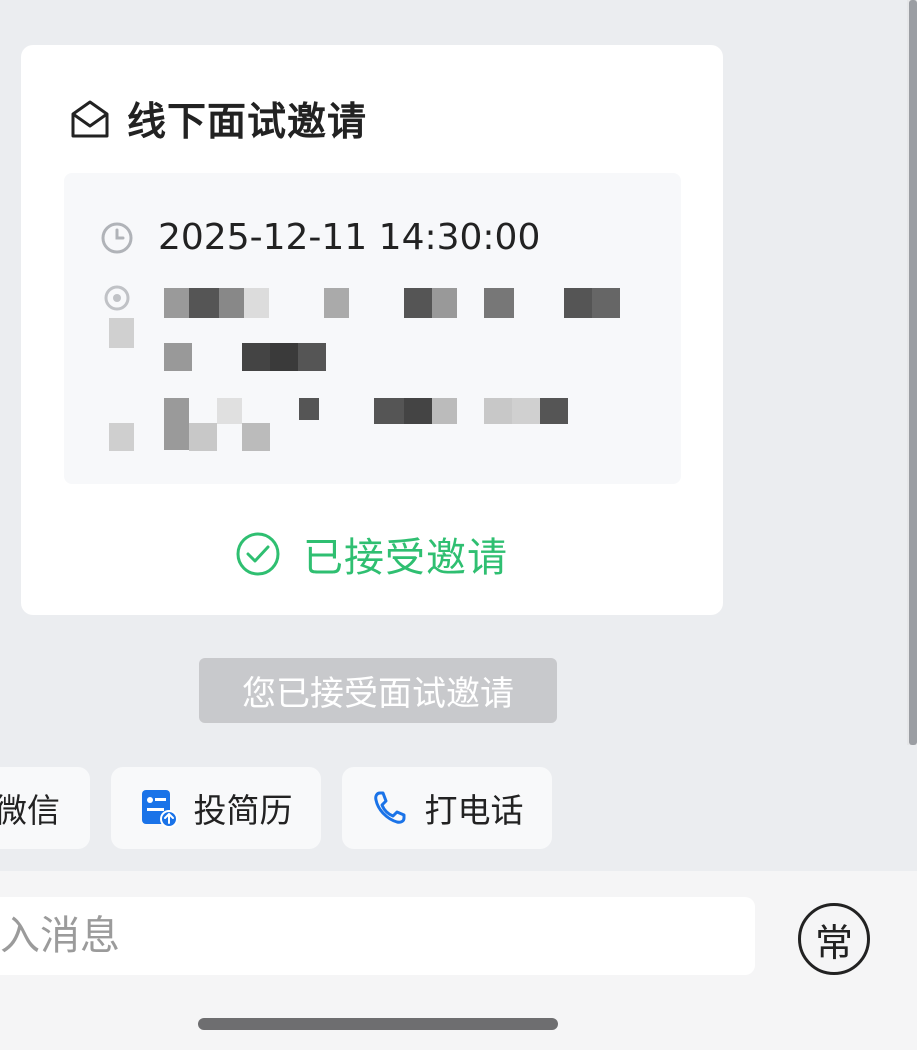 The image size is (917, 1050). I want to click on system-notice: 您已接受面试邀请, so click(378, 690).